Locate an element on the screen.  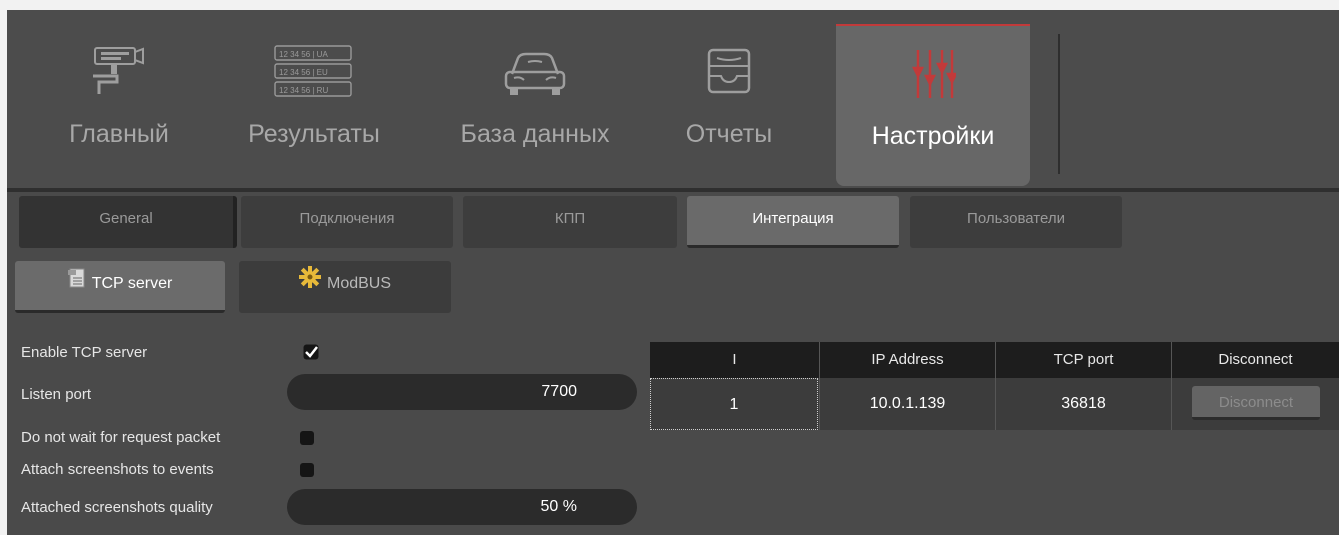
nav-settings-label: Настройки is located at coordinates (933, 136).